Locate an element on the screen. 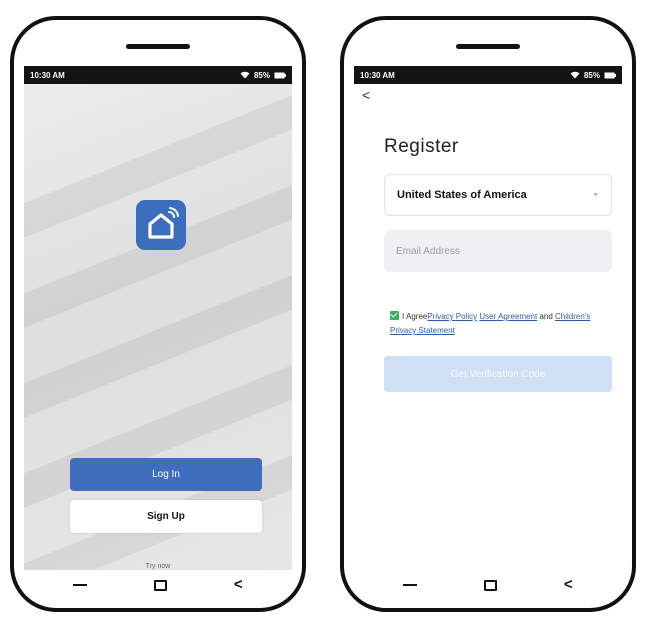  page-title: Register is located at coordinates (421, 146).